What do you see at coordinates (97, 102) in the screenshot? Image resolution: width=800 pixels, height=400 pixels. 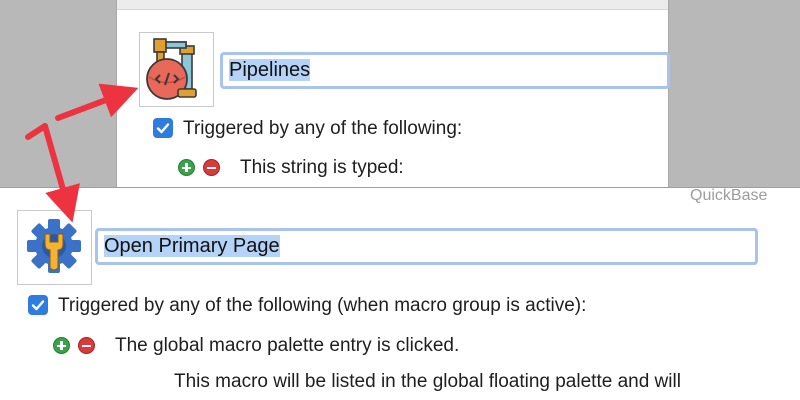 I see `arrow-to-pipelines-icon` at bounding box center [97, 102].